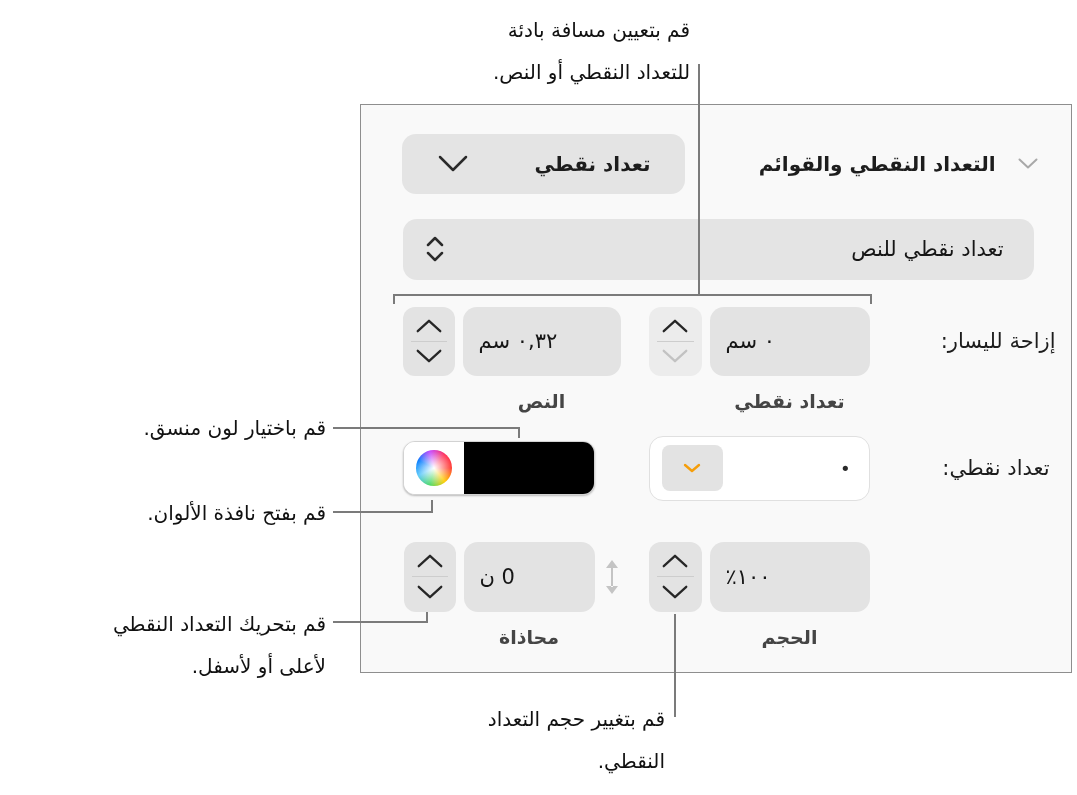 The height and width of the screenshot is (795, 1077). Describe the element at coordinates (576, 741) in the screenshot. I see `callout-text: قم بتغيير حجم التعداد النقطي.` at that location.